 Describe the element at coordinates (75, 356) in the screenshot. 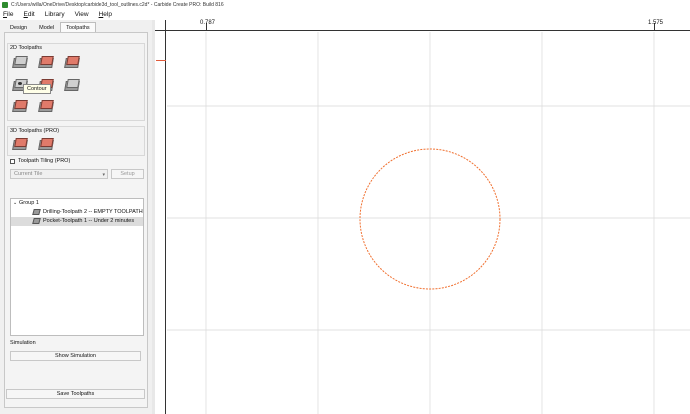

I see `show-simulation-button: Show Simulation` at that location.